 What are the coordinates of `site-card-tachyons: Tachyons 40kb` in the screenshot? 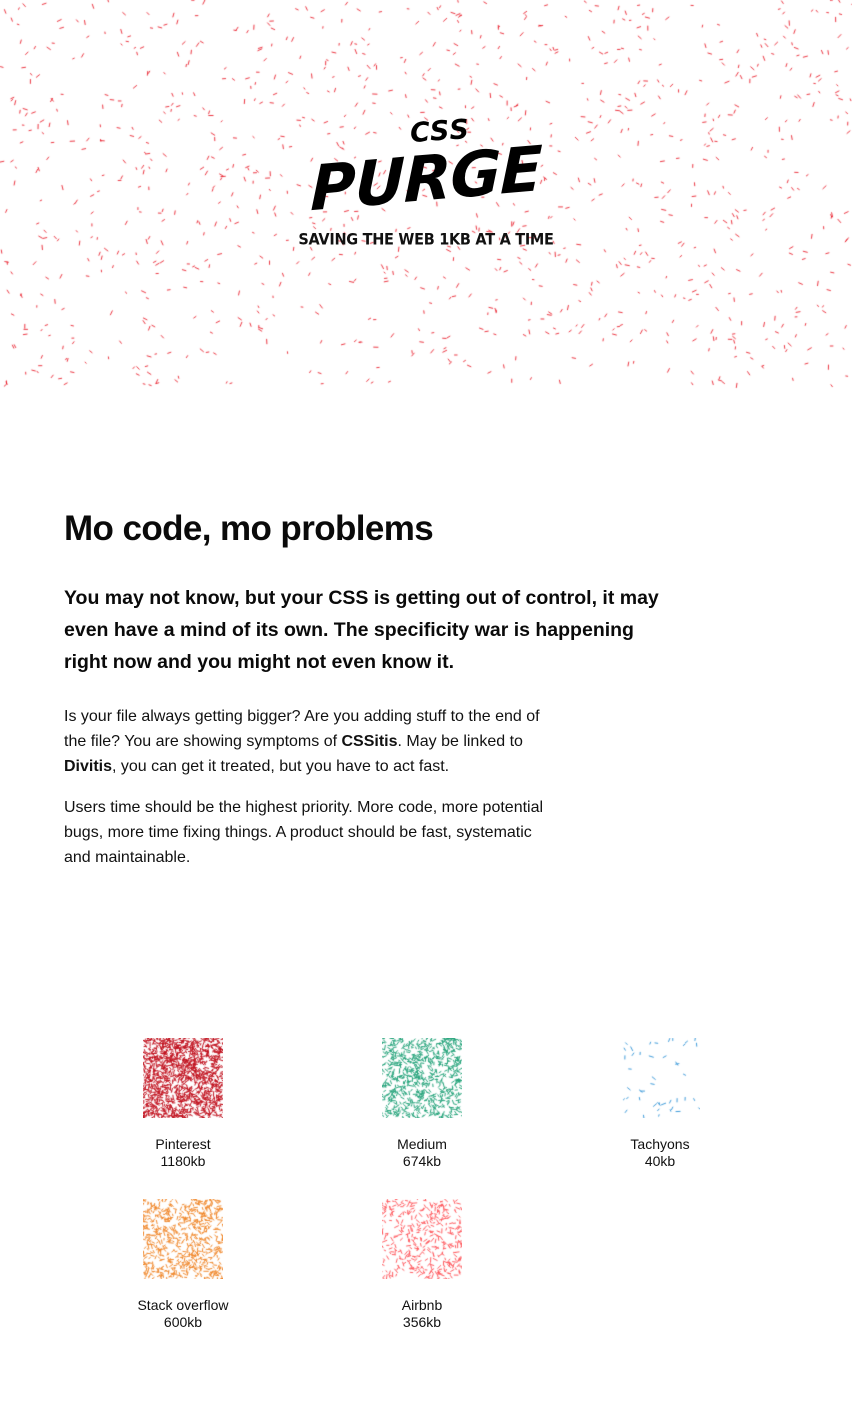 It's located at (660, 1104).